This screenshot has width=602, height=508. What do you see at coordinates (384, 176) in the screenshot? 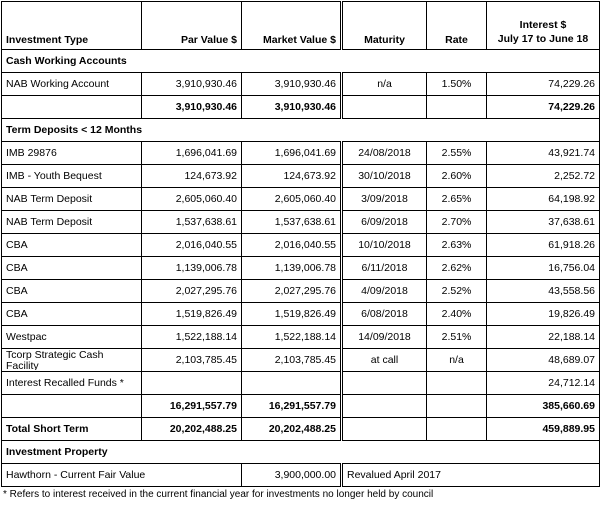
I see `cell-maturity: 30/10/2018` at bounding box center [384, 176].